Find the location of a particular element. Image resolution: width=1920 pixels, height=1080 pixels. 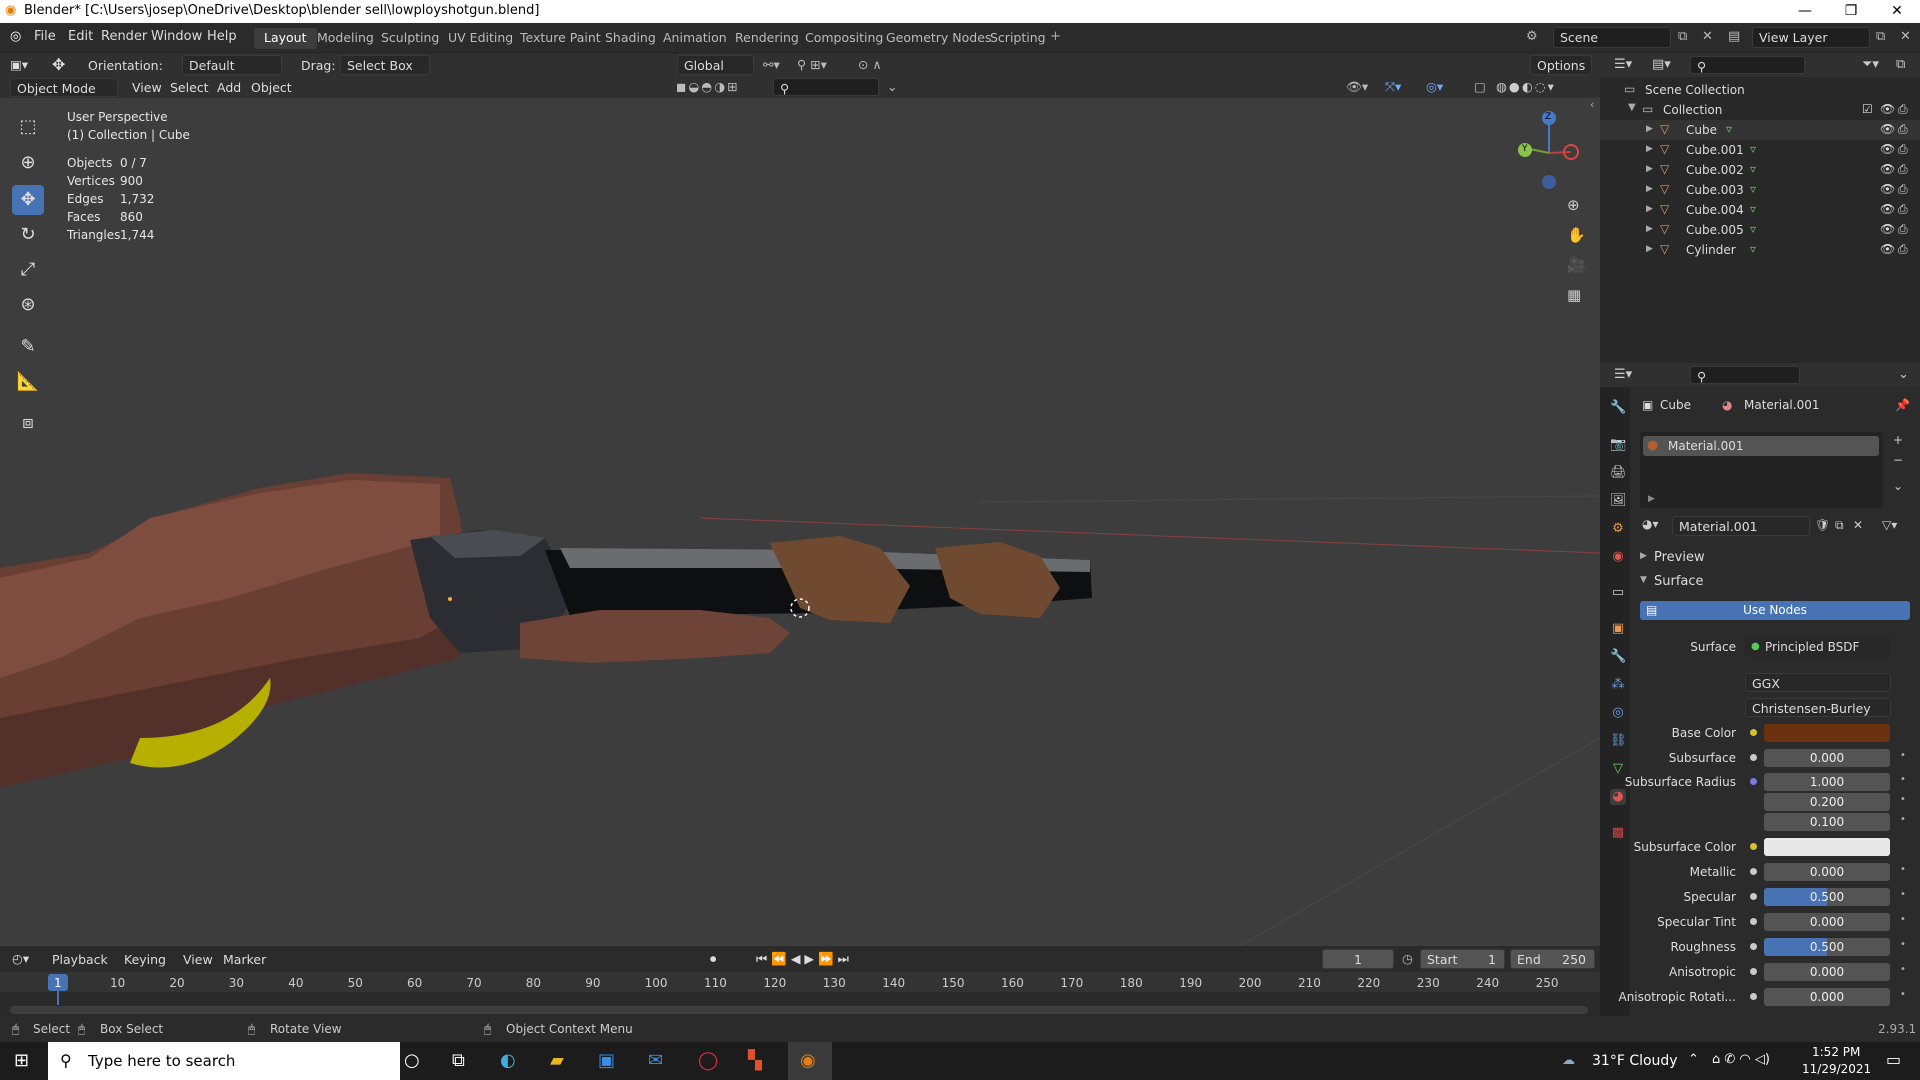

scene-field: Scene is located at coordinates (1612, 37).